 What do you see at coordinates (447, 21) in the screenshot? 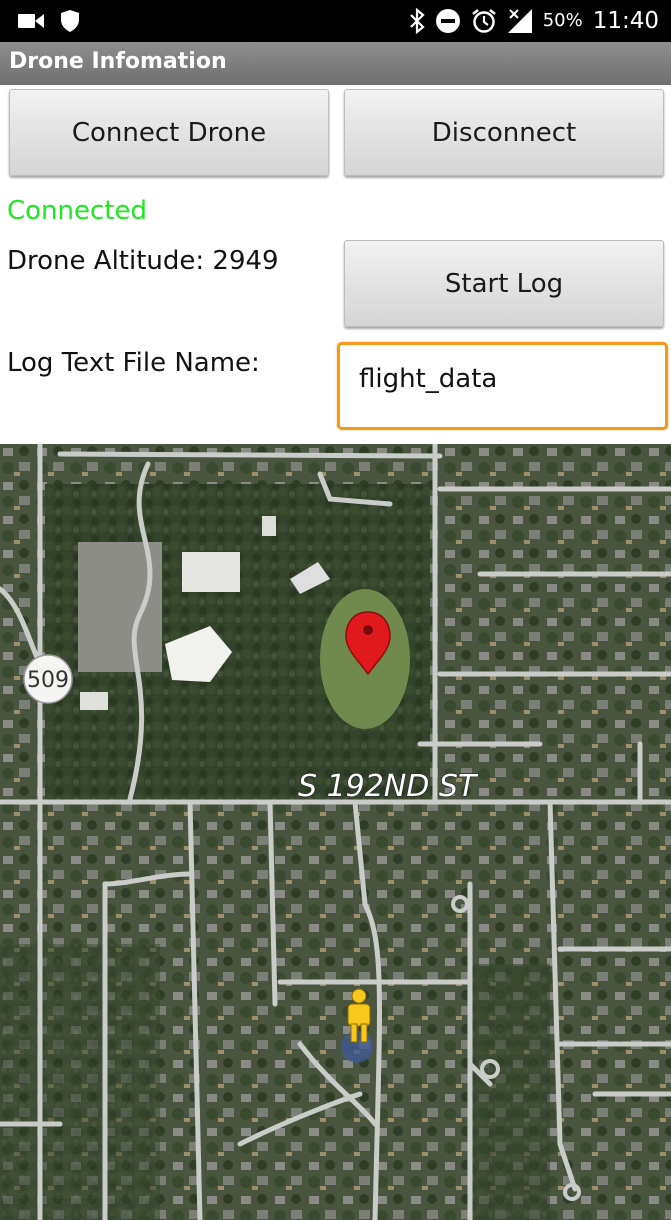
I see `do-not-disturb-icon` at bounding box center [447, 21].